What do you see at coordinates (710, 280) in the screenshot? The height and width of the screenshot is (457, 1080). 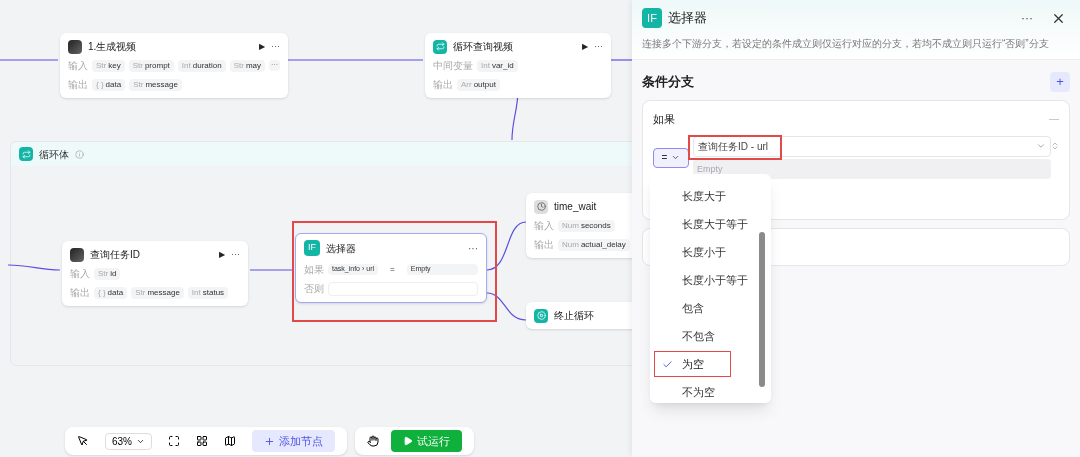 I see `dropdown-option: 长度小于等于` at bounding box center [710, 280].